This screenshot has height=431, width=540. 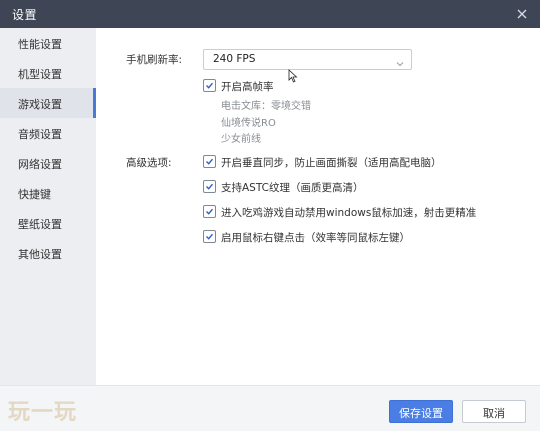 I want to click on sidebar-item-label: 快捷键, so click(x=34, y=194).